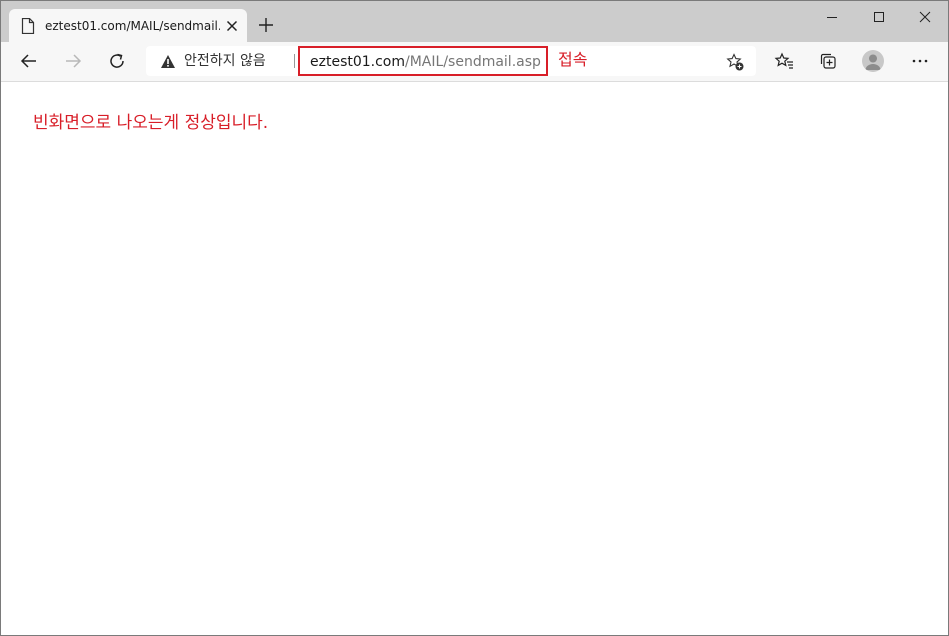 The image size is (949, 636). Describe the element at coordinates (266, 25) in the screenshot. I see `new-tab-plus-icon` at that location.